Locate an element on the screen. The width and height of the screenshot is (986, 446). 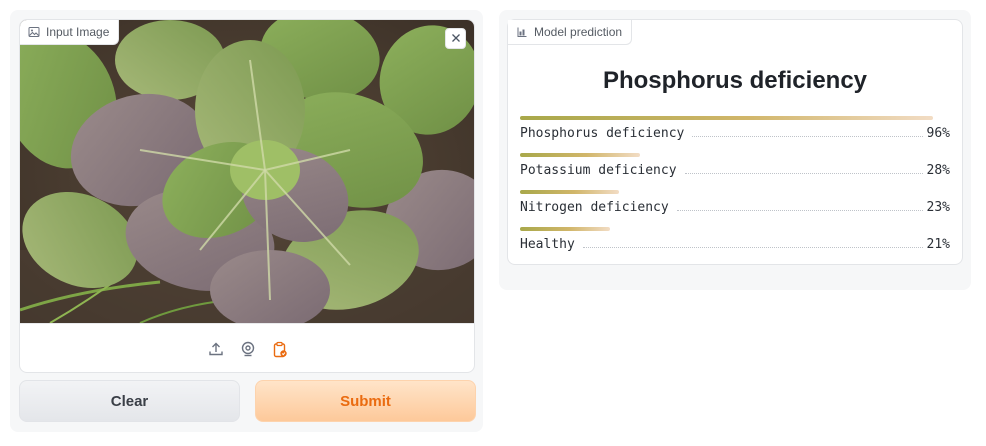
clipboard-icon is located at coordinates (280, 349).